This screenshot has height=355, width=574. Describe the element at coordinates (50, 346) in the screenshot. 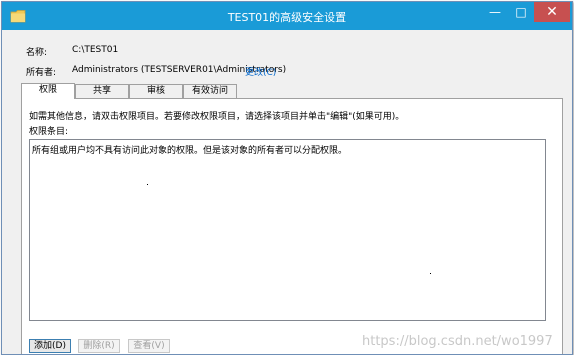

I see `add-button: 添加(D)` at that location.